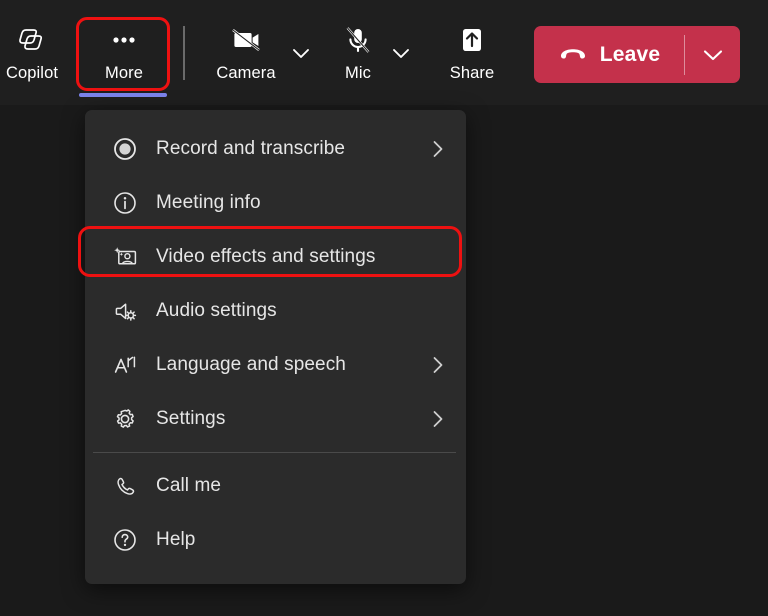 The width and height of the screenshot is (768, 616). I want to click on menu-item-record-and-transcribe: Record and transcribe, so click(275, 149).